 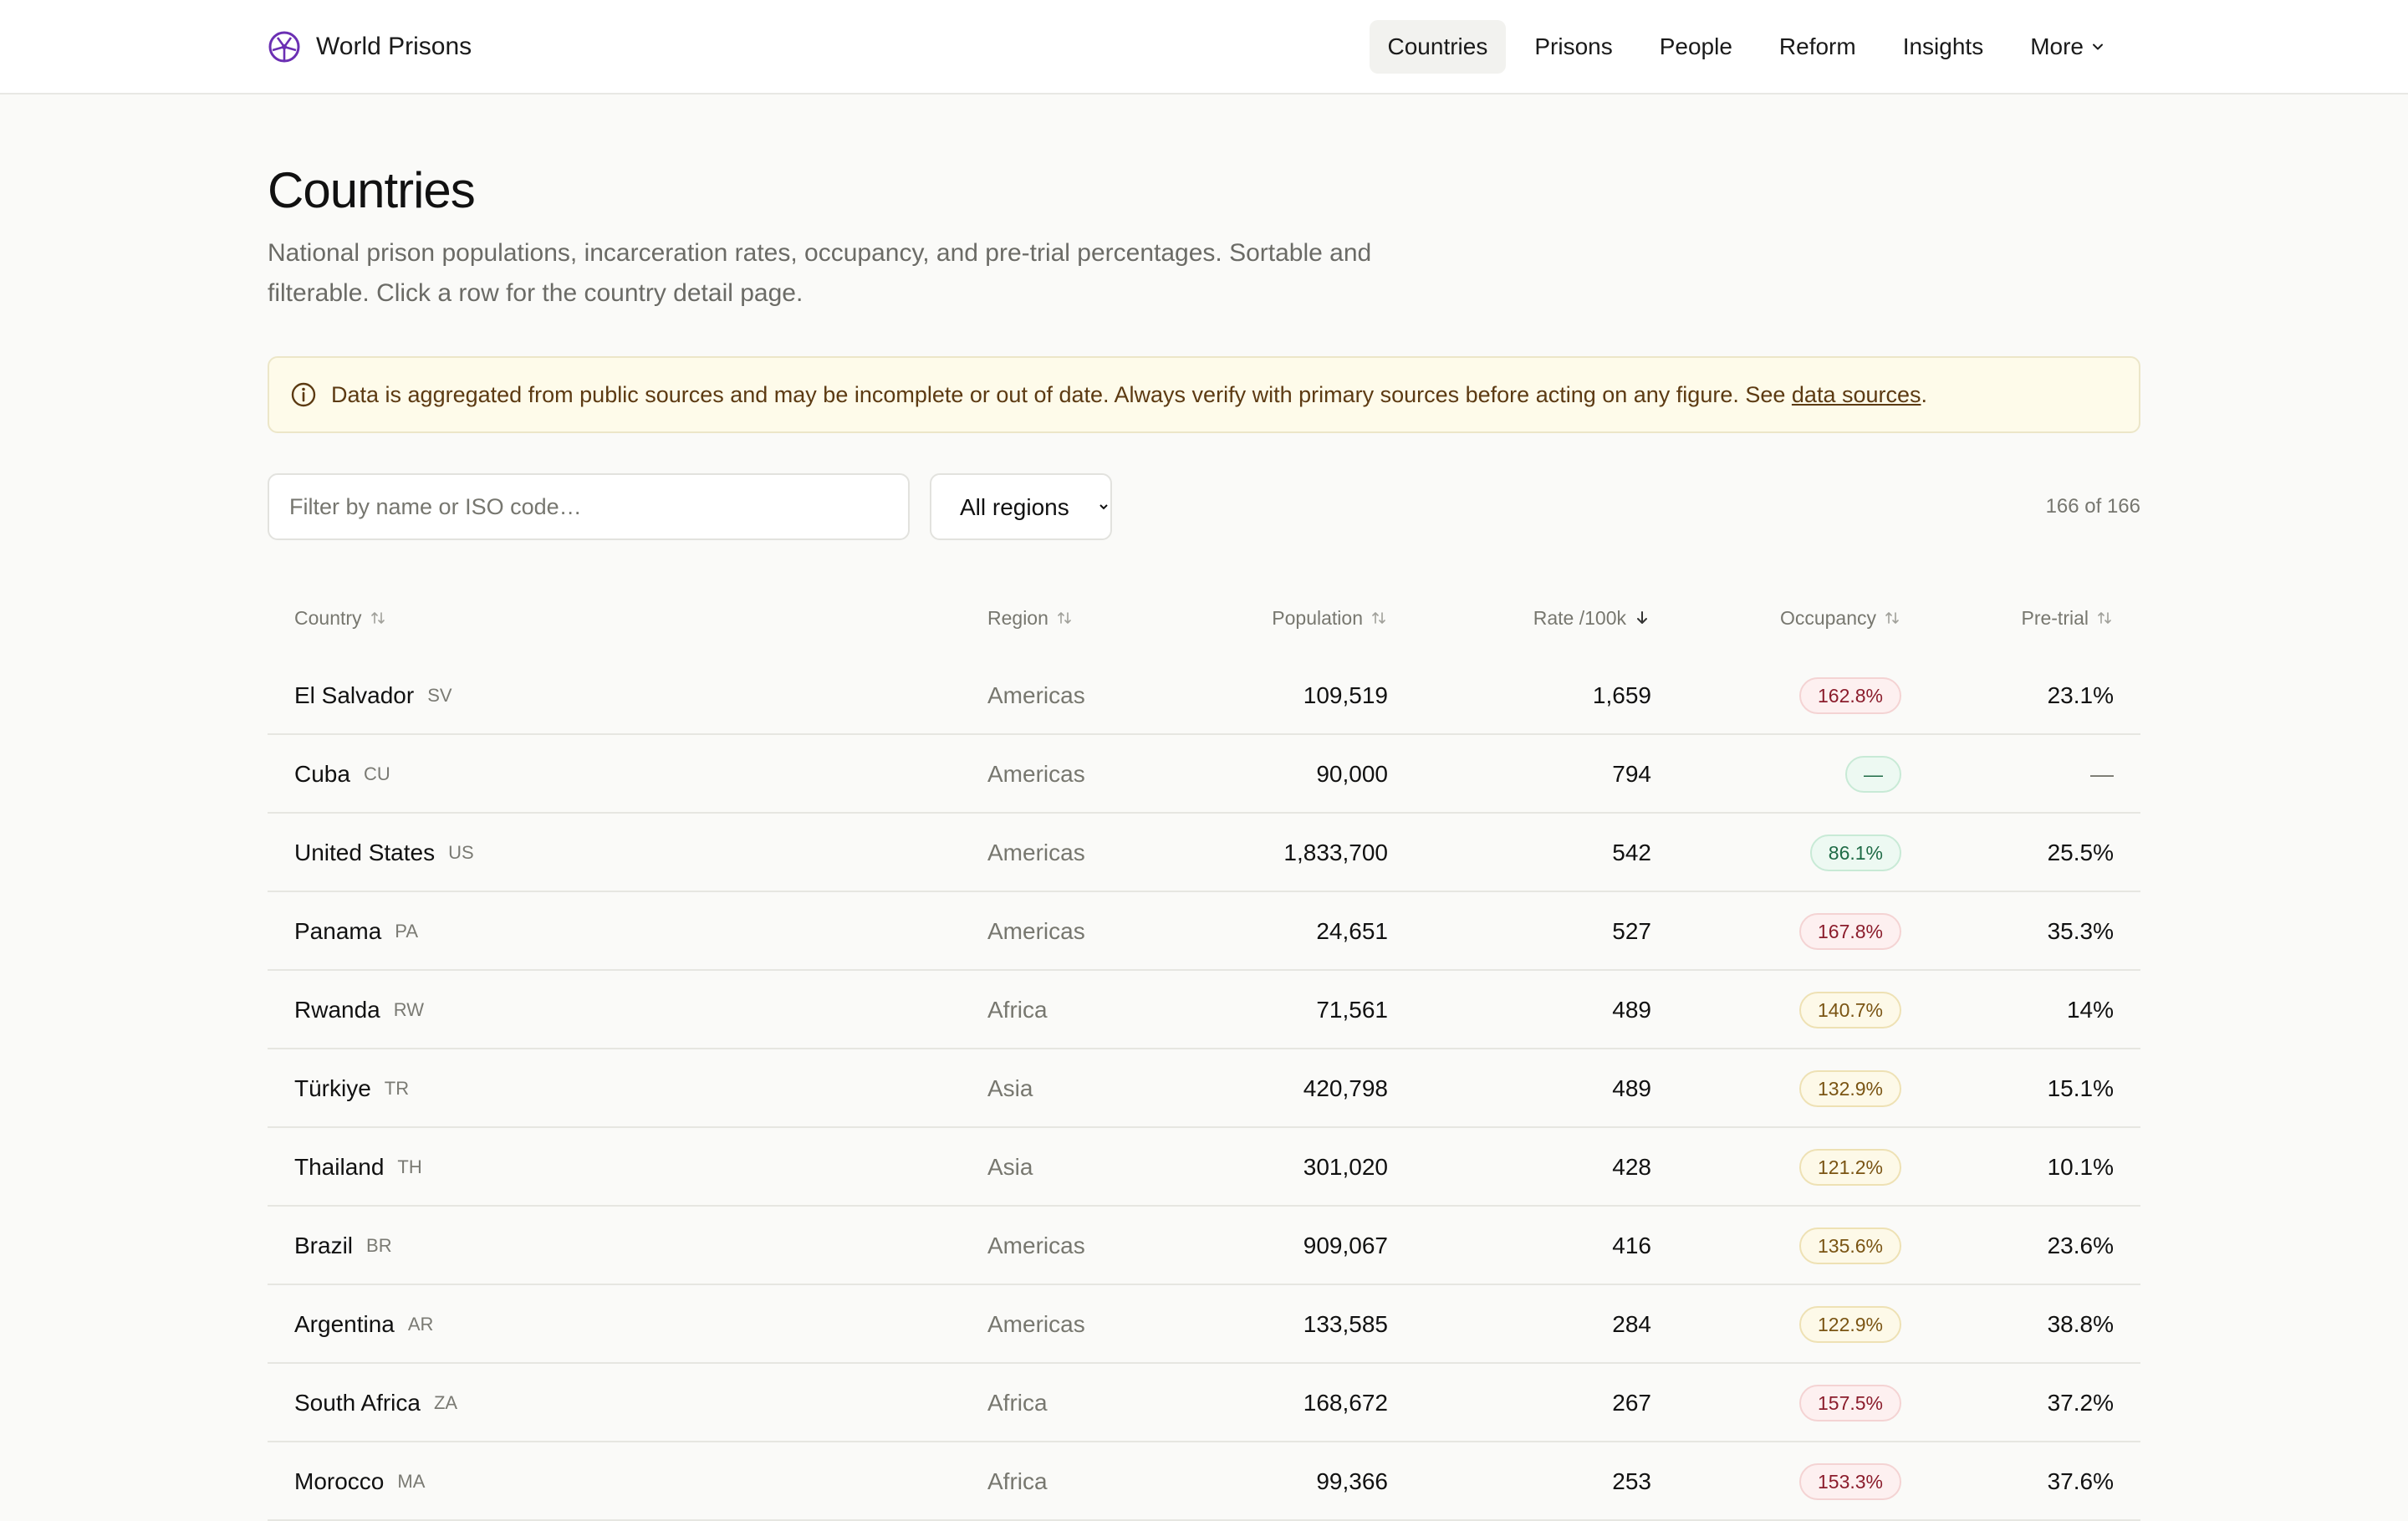 I want to click on nav-prisons: Prisons, so click(x=1573, y=47).